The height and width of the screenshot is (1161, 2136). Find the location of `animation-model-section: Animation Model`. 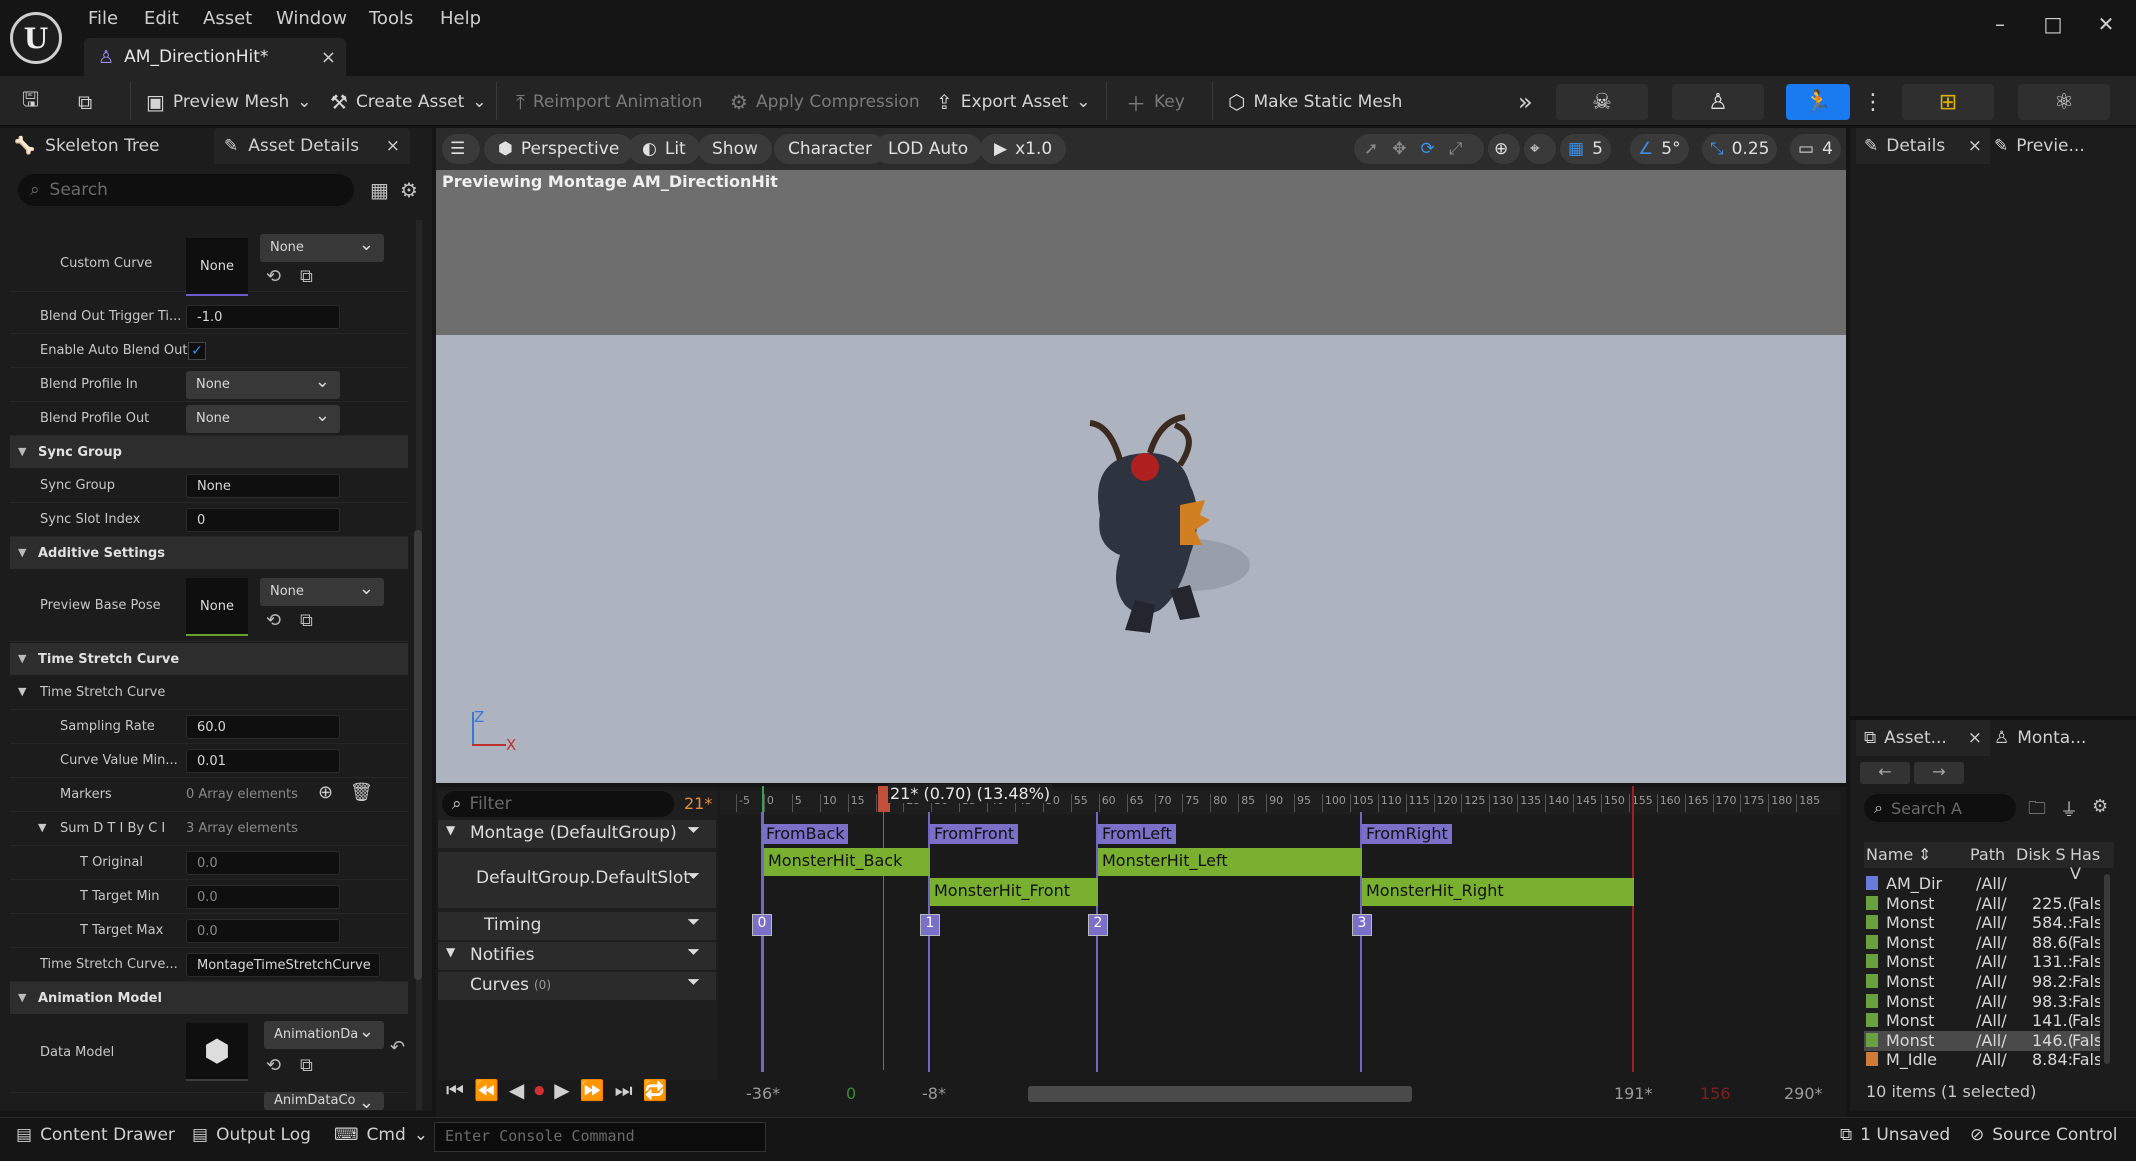

animation-model-section: Animation Model is located at coordinates (209, 998).